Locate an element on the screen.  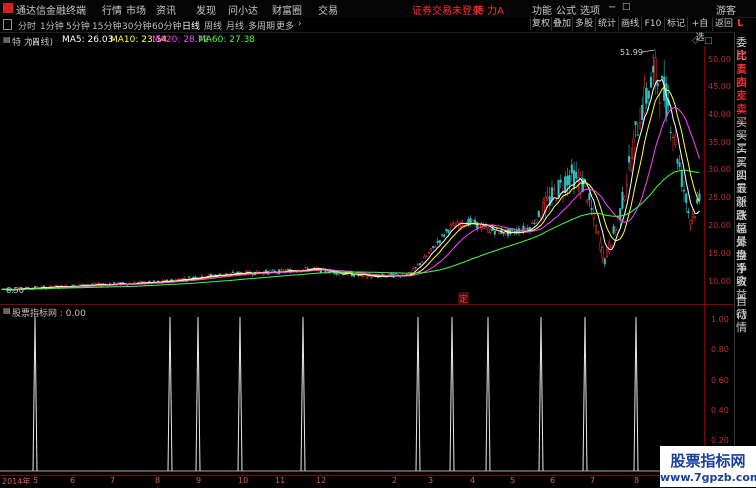
menu-trade: 交易 is located at coordinates (328, 9).